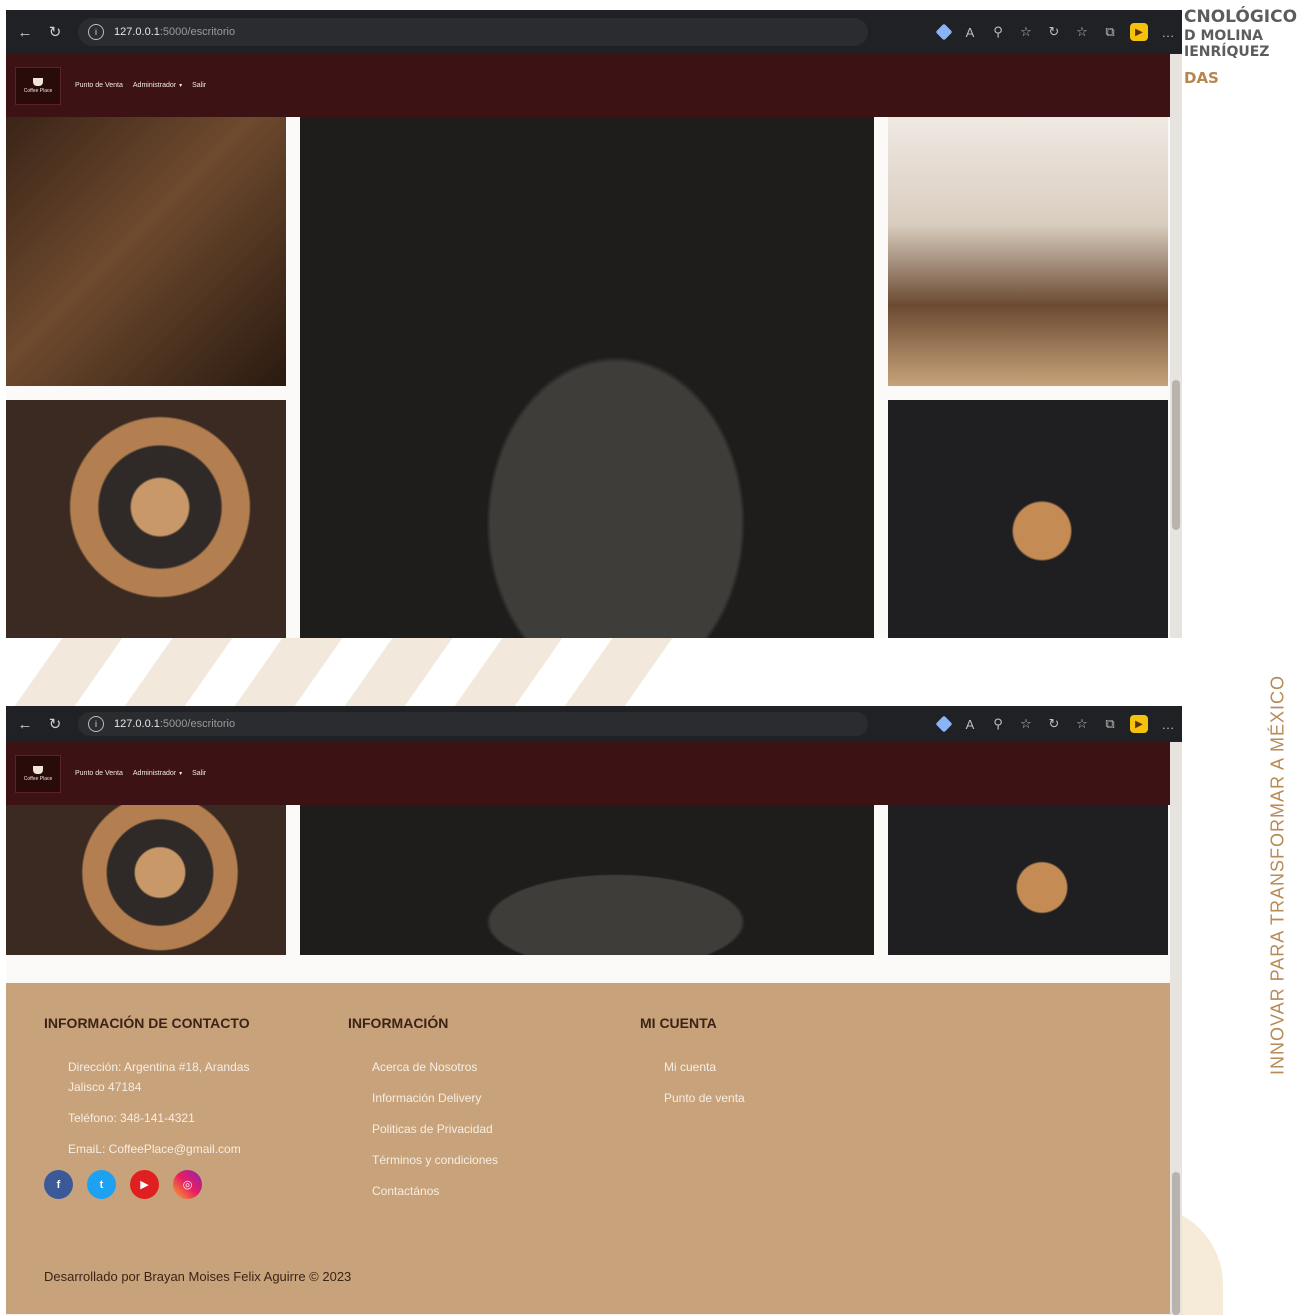 The width and height of the screenshot is (1313, 1315). What do you see at coordinates (144, 1184) in the screenshot?
I see `youtube-icon: ▶` at bounding box center [144, 1184].